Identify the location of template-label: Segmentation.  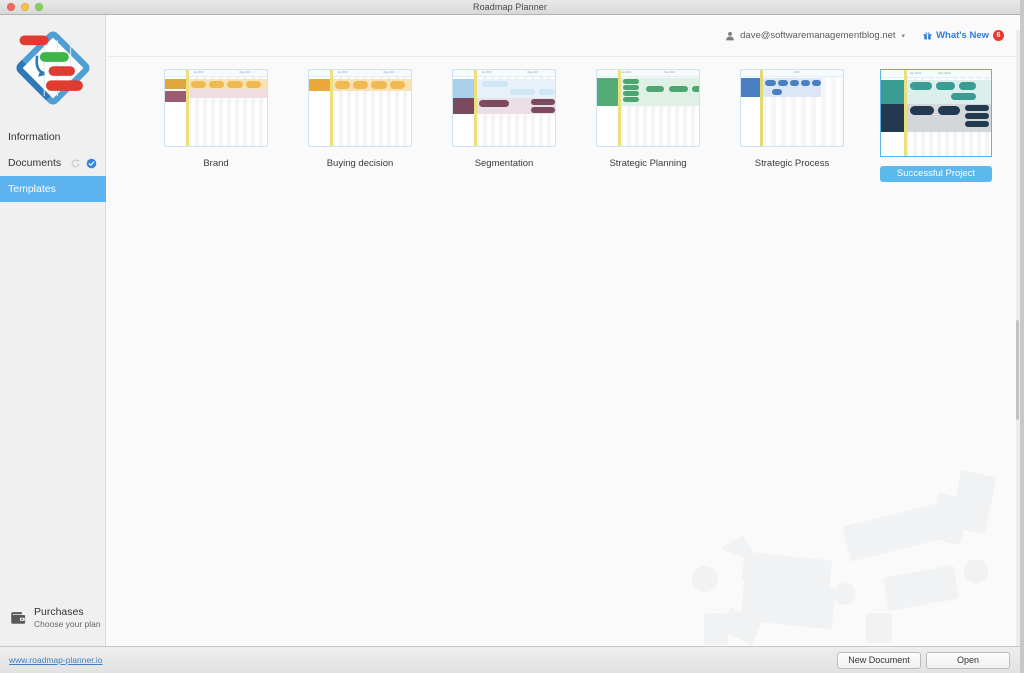
(504, 163).